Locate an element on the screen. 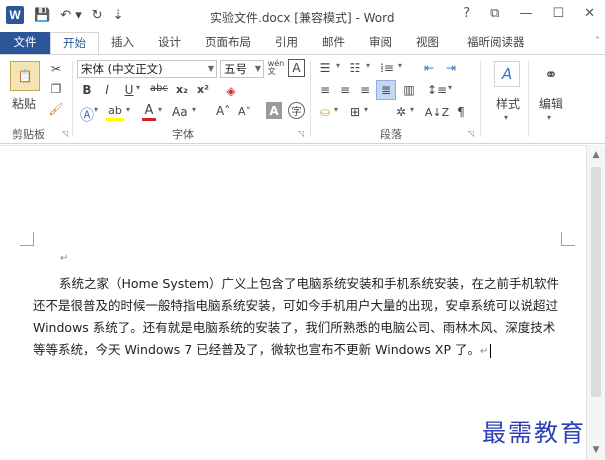  format-painter-icon: 🖌 is located at coordinates (56, 109).